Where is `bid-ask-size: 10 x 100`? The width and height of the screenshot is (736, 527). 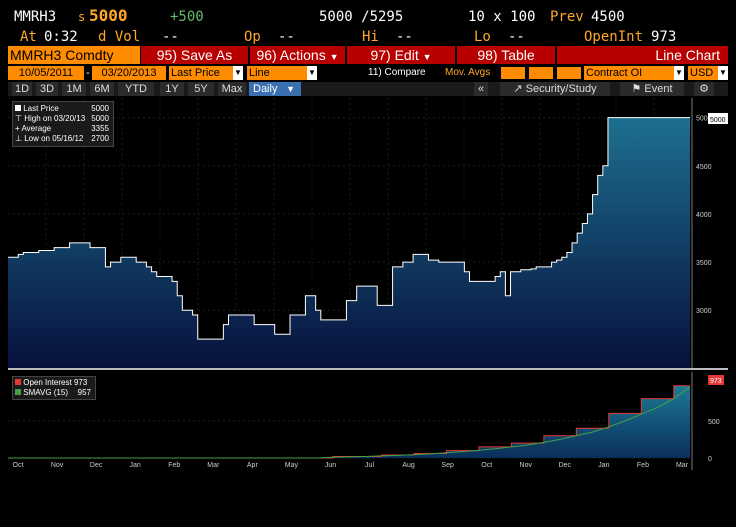
bid-ask-size: 10 x 100 is located at coordinates (502, 17).